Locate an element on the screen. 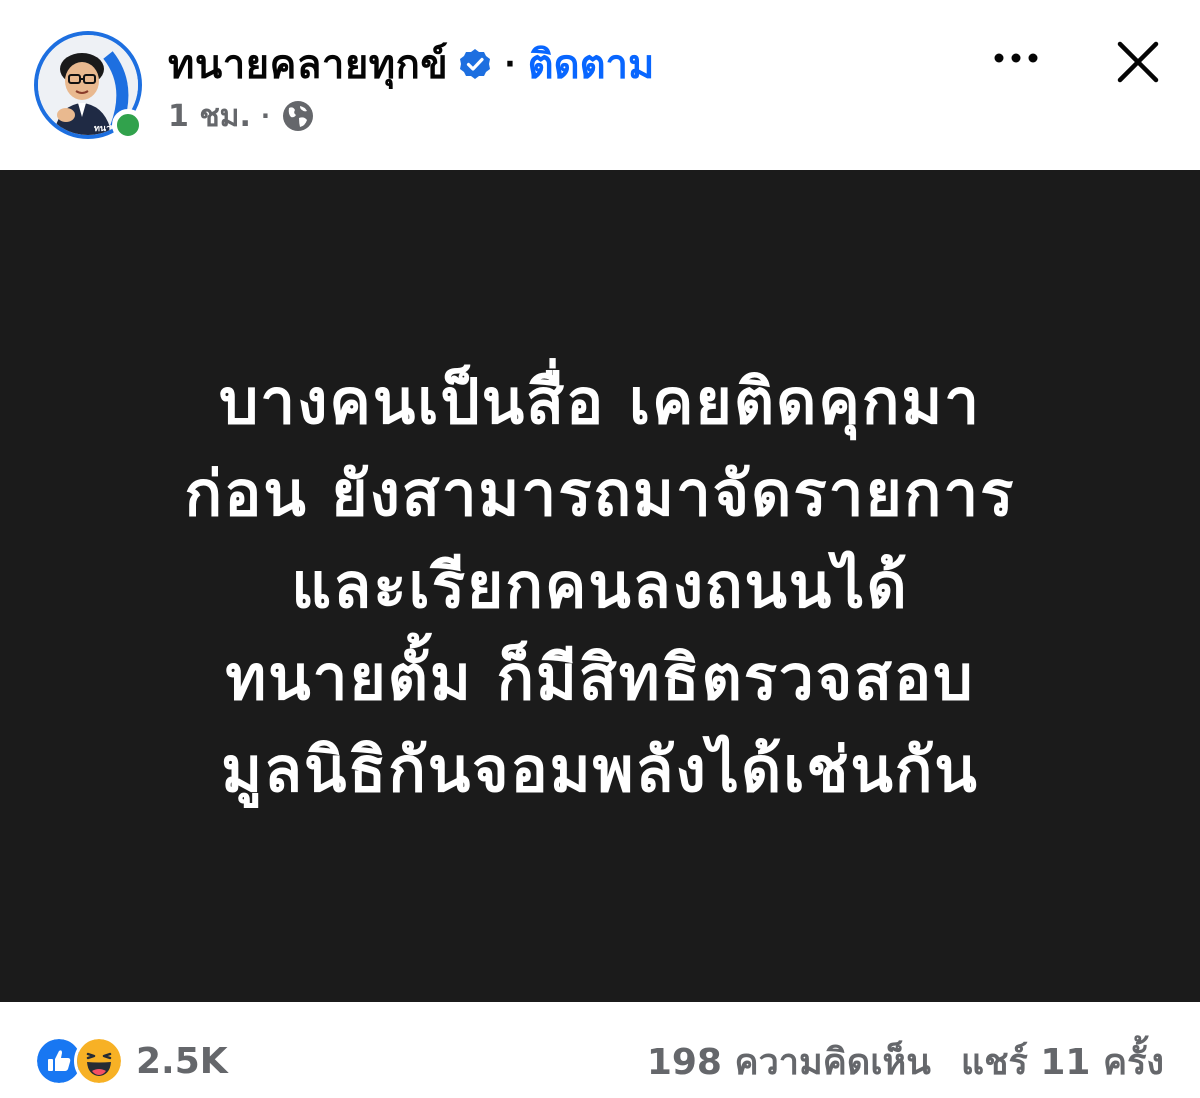 The width and height of the screenshot is (1200, 1098). shares-count-link: แชร์ 11 ครั้ง is located at coordinates (1062, 1061).